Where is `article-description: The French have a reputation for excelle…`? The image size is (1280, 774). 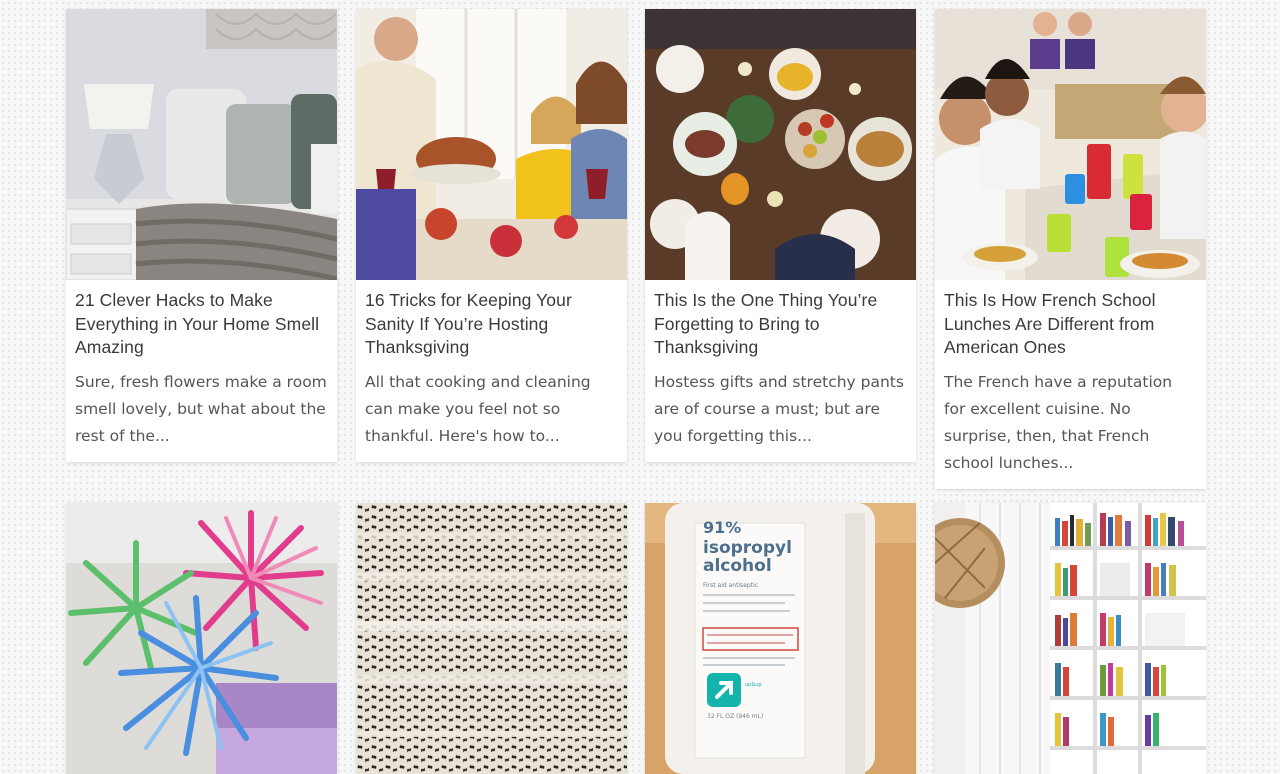 article-description: The French have a reputation for excelle… is located at coordinates (1058, 422).